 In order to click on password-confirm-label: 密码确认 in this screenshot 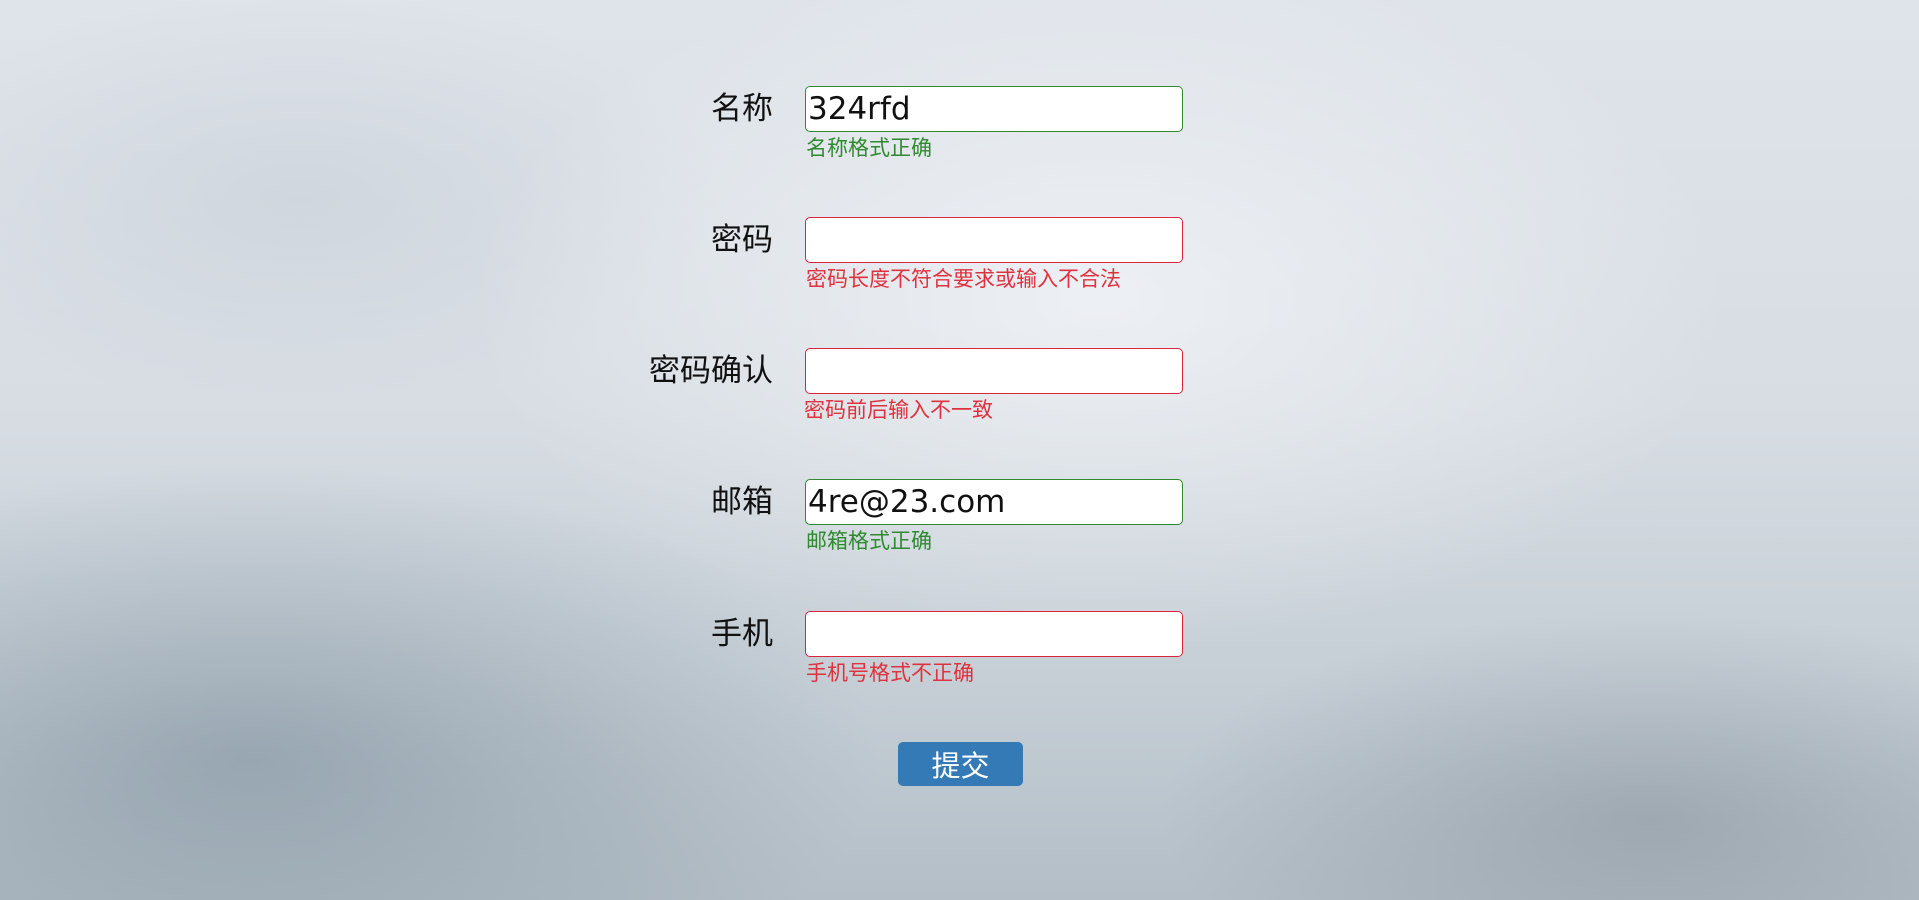, I will do `click(711, 371)`.